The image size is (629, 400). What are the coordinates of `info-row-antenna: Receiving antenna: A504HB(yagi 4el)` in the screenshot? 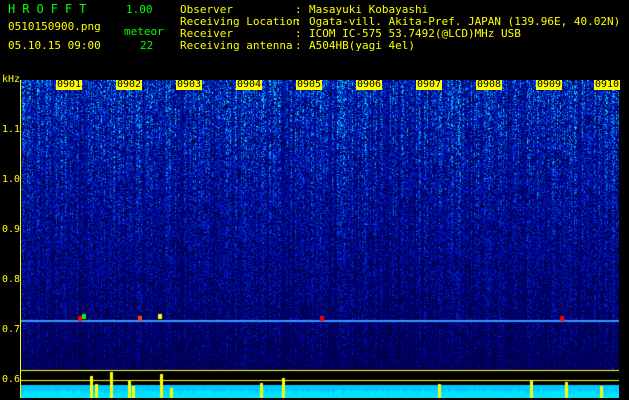 It's located at (297, 45).